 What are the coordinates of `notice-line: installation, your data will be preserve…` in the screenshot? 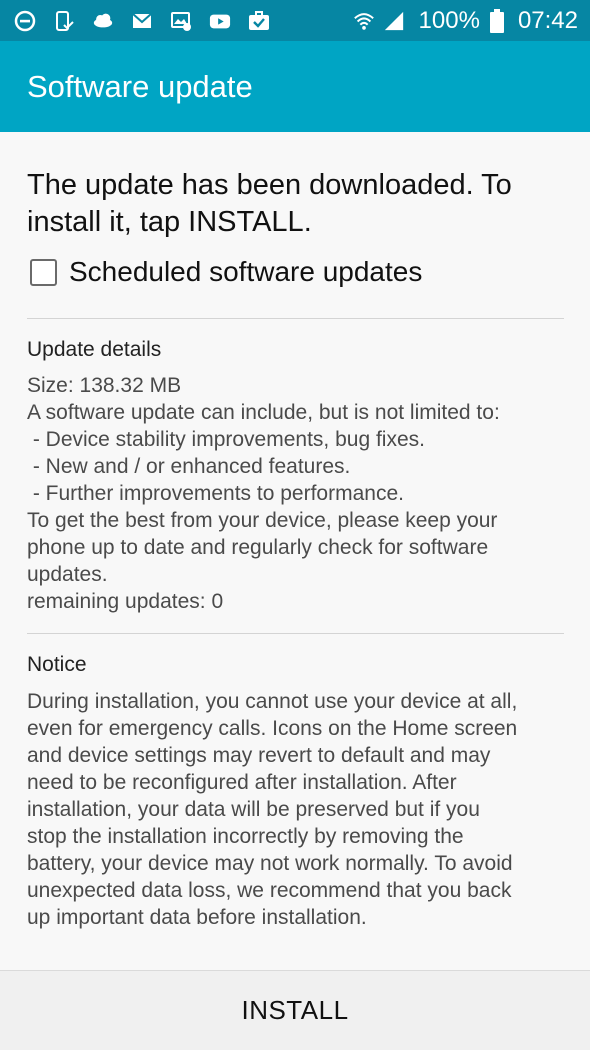 It's located at (253, 809).